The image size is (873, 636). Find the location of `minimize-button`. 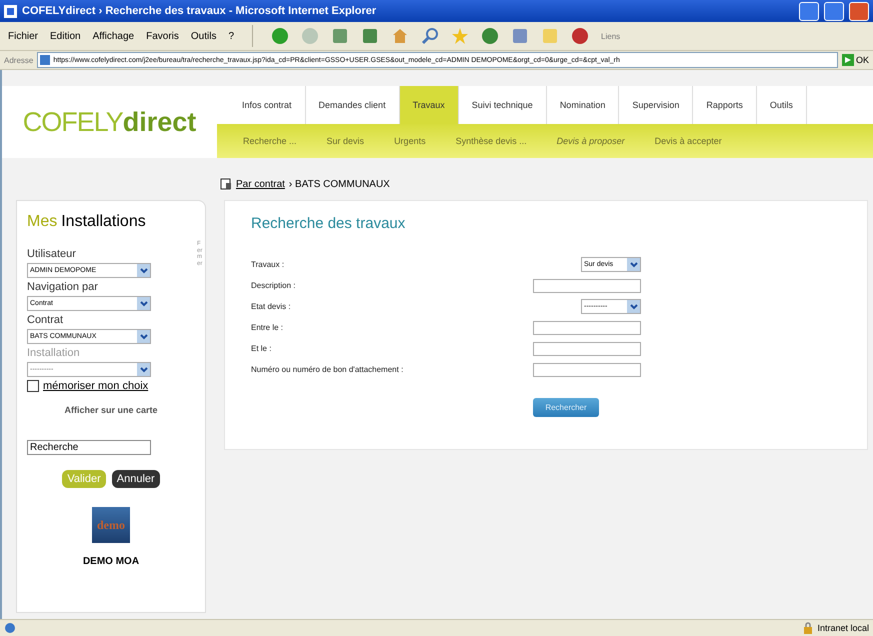

minimize-button is located at coordinates (809, 11).